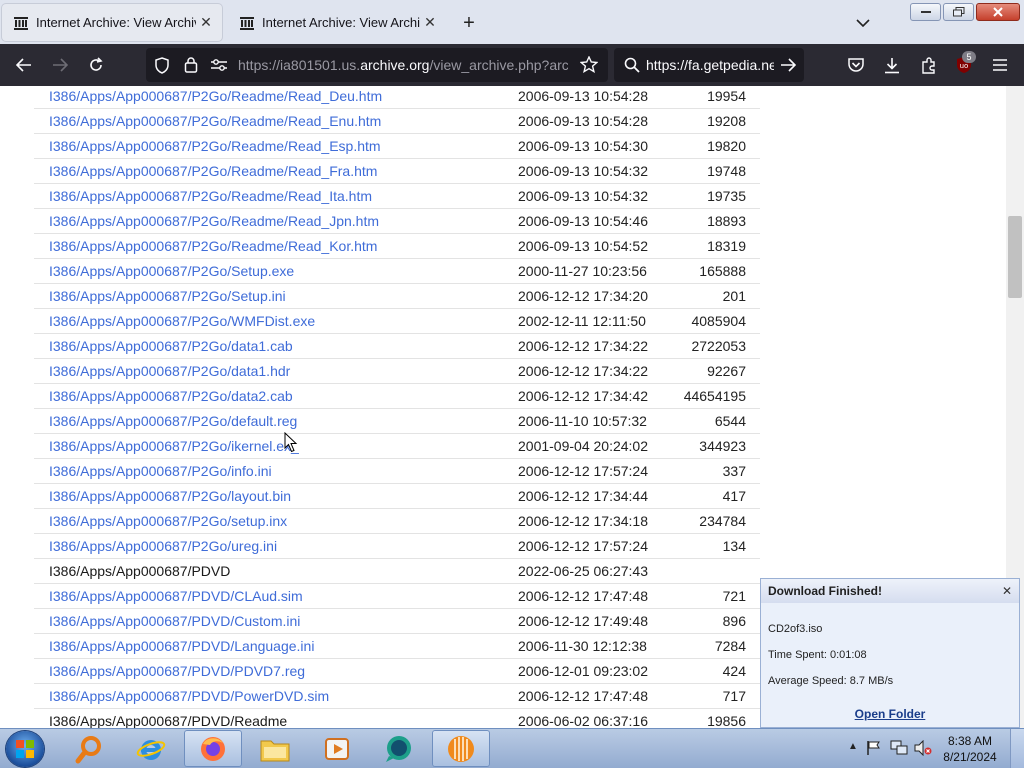 This screenshot has height=768, width=1024. Describe the element at coordinates (171, 396) in the screenshot. I see `file-link: I386/Apps/App000687/P2Go/data2.cab` at that location.